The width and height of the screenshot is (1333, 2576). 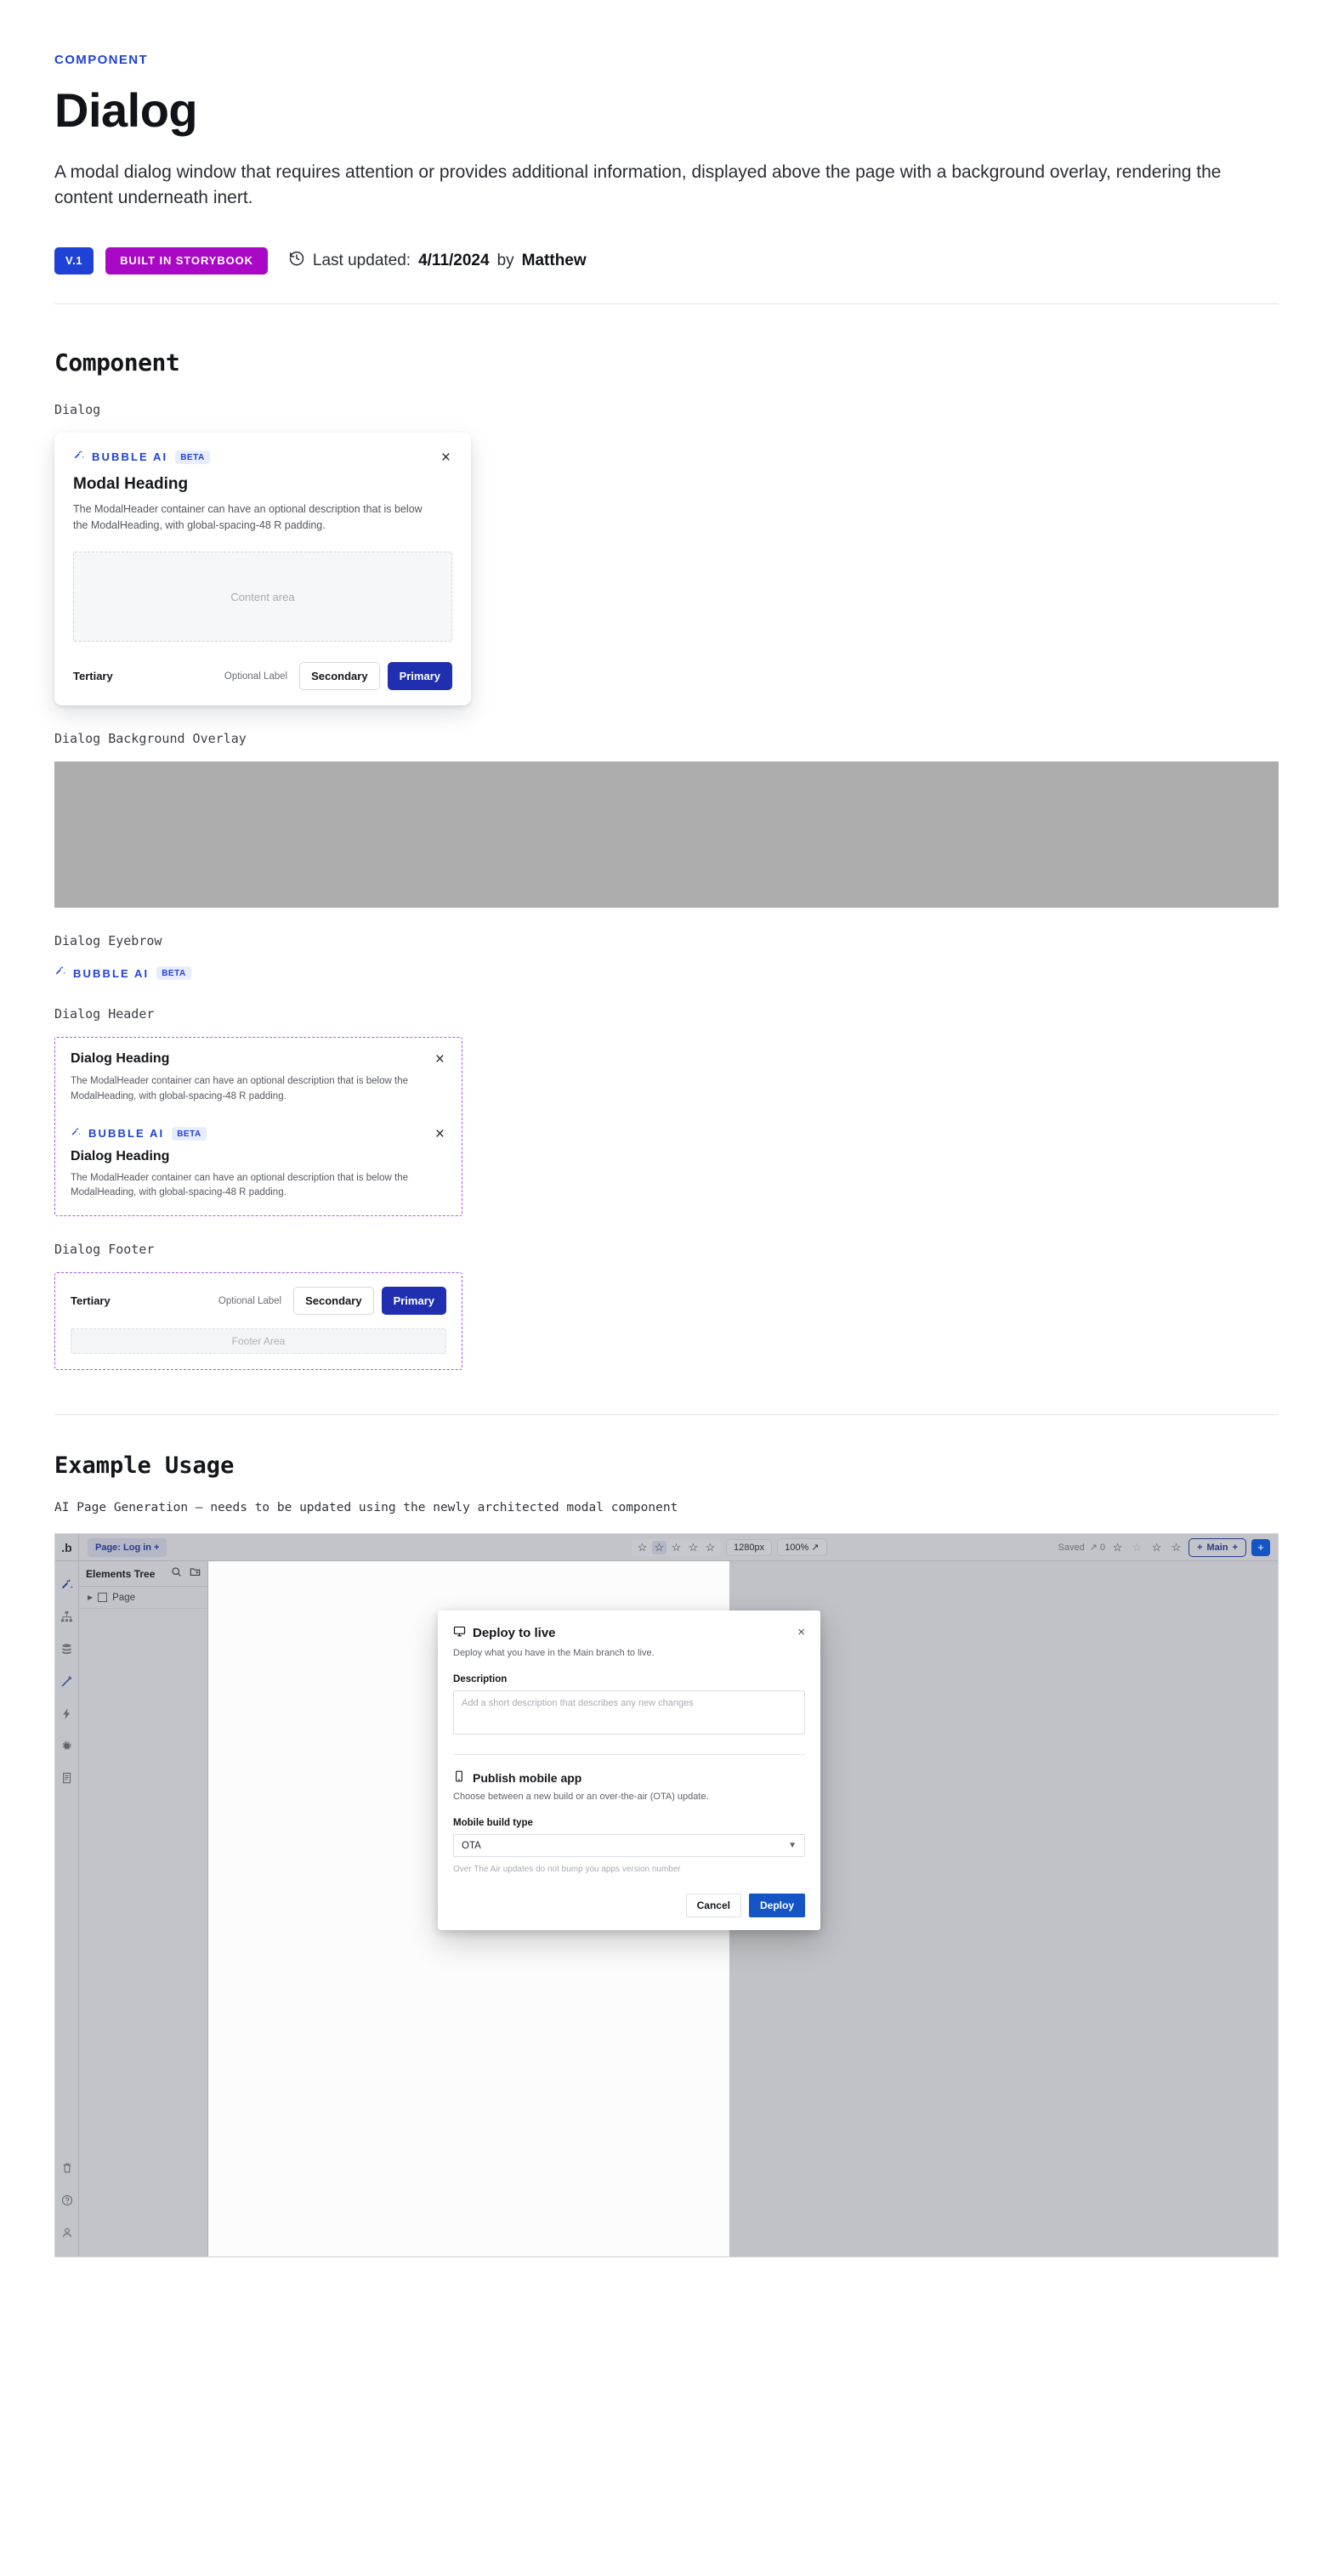 What do you see at coordinates (139, 1133) in the screenshot?
I see `spec-eyebrow: BUBBLE AI BETA` at bounding box center [139, 1133].